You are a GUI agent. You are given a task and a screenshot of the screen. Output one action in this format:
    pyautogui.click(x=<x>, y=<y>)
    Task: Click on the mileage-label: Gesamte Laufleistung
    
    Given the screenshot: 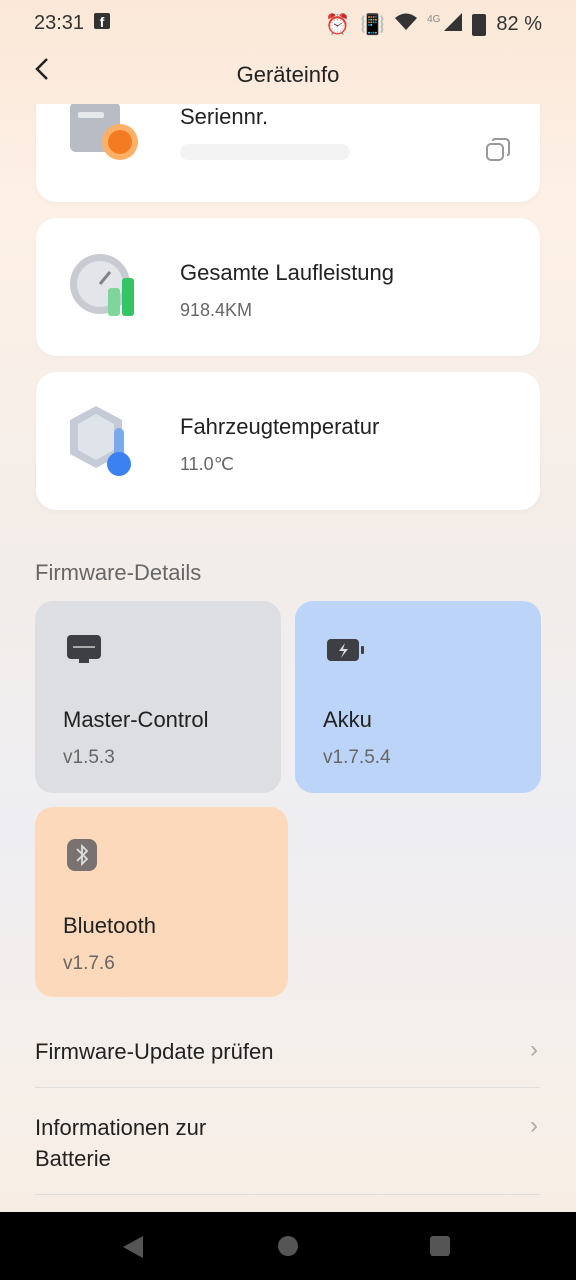 What is the action you would take?
    pyautogui.click(x=287, y=272)
    